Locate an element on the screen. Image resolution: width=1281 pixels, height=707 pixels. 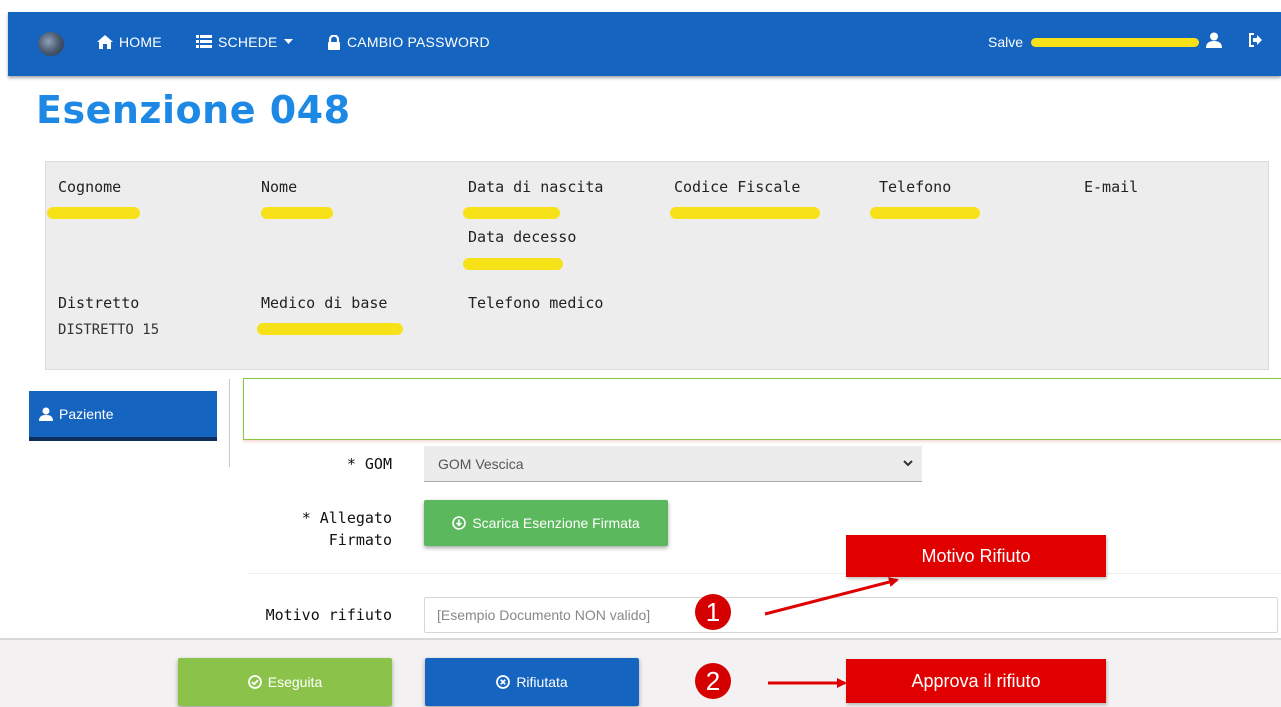
callout-1-text: Motivo Rifiuto is located at coordinates (976, 555).